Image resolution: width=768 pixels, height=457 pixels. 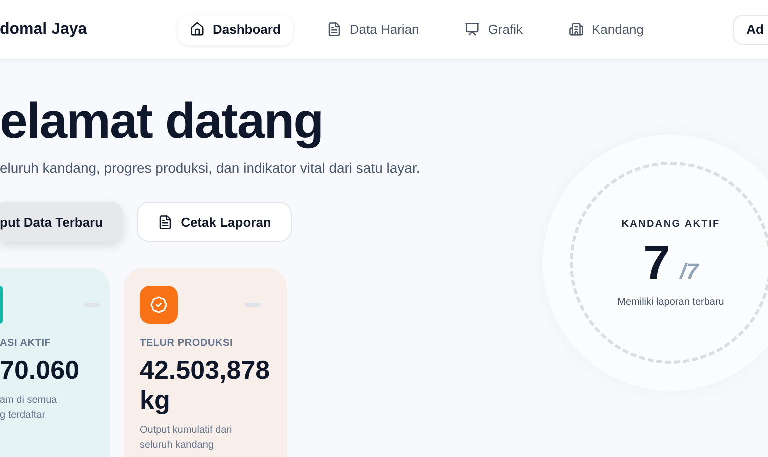 I want to click on nav-tab: Grafik, so click(x=494, y=29).